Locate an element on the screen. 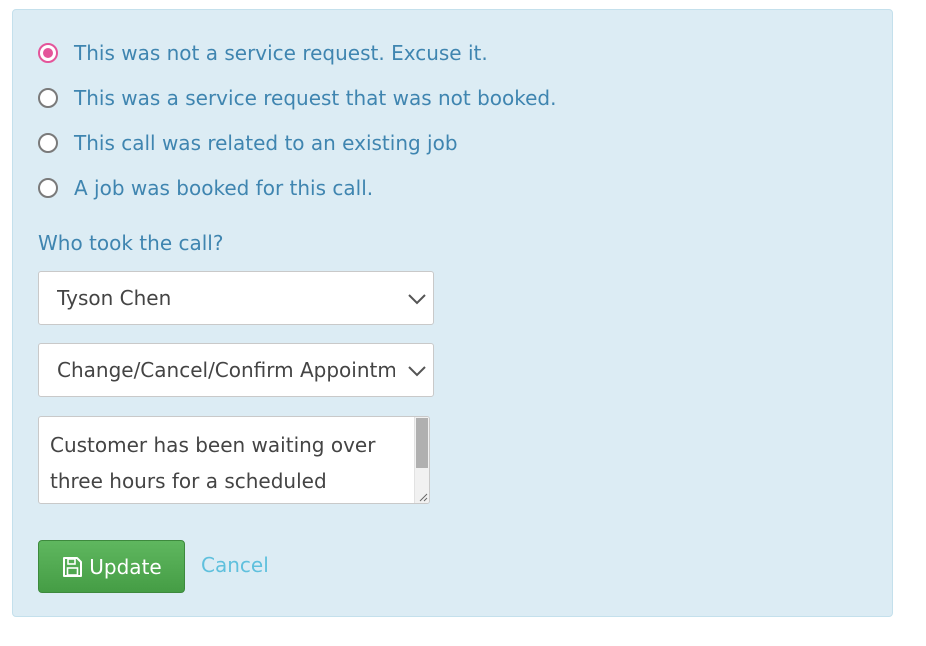  radio-label: A job was booked for this call. is located at coordinates (224, 188).